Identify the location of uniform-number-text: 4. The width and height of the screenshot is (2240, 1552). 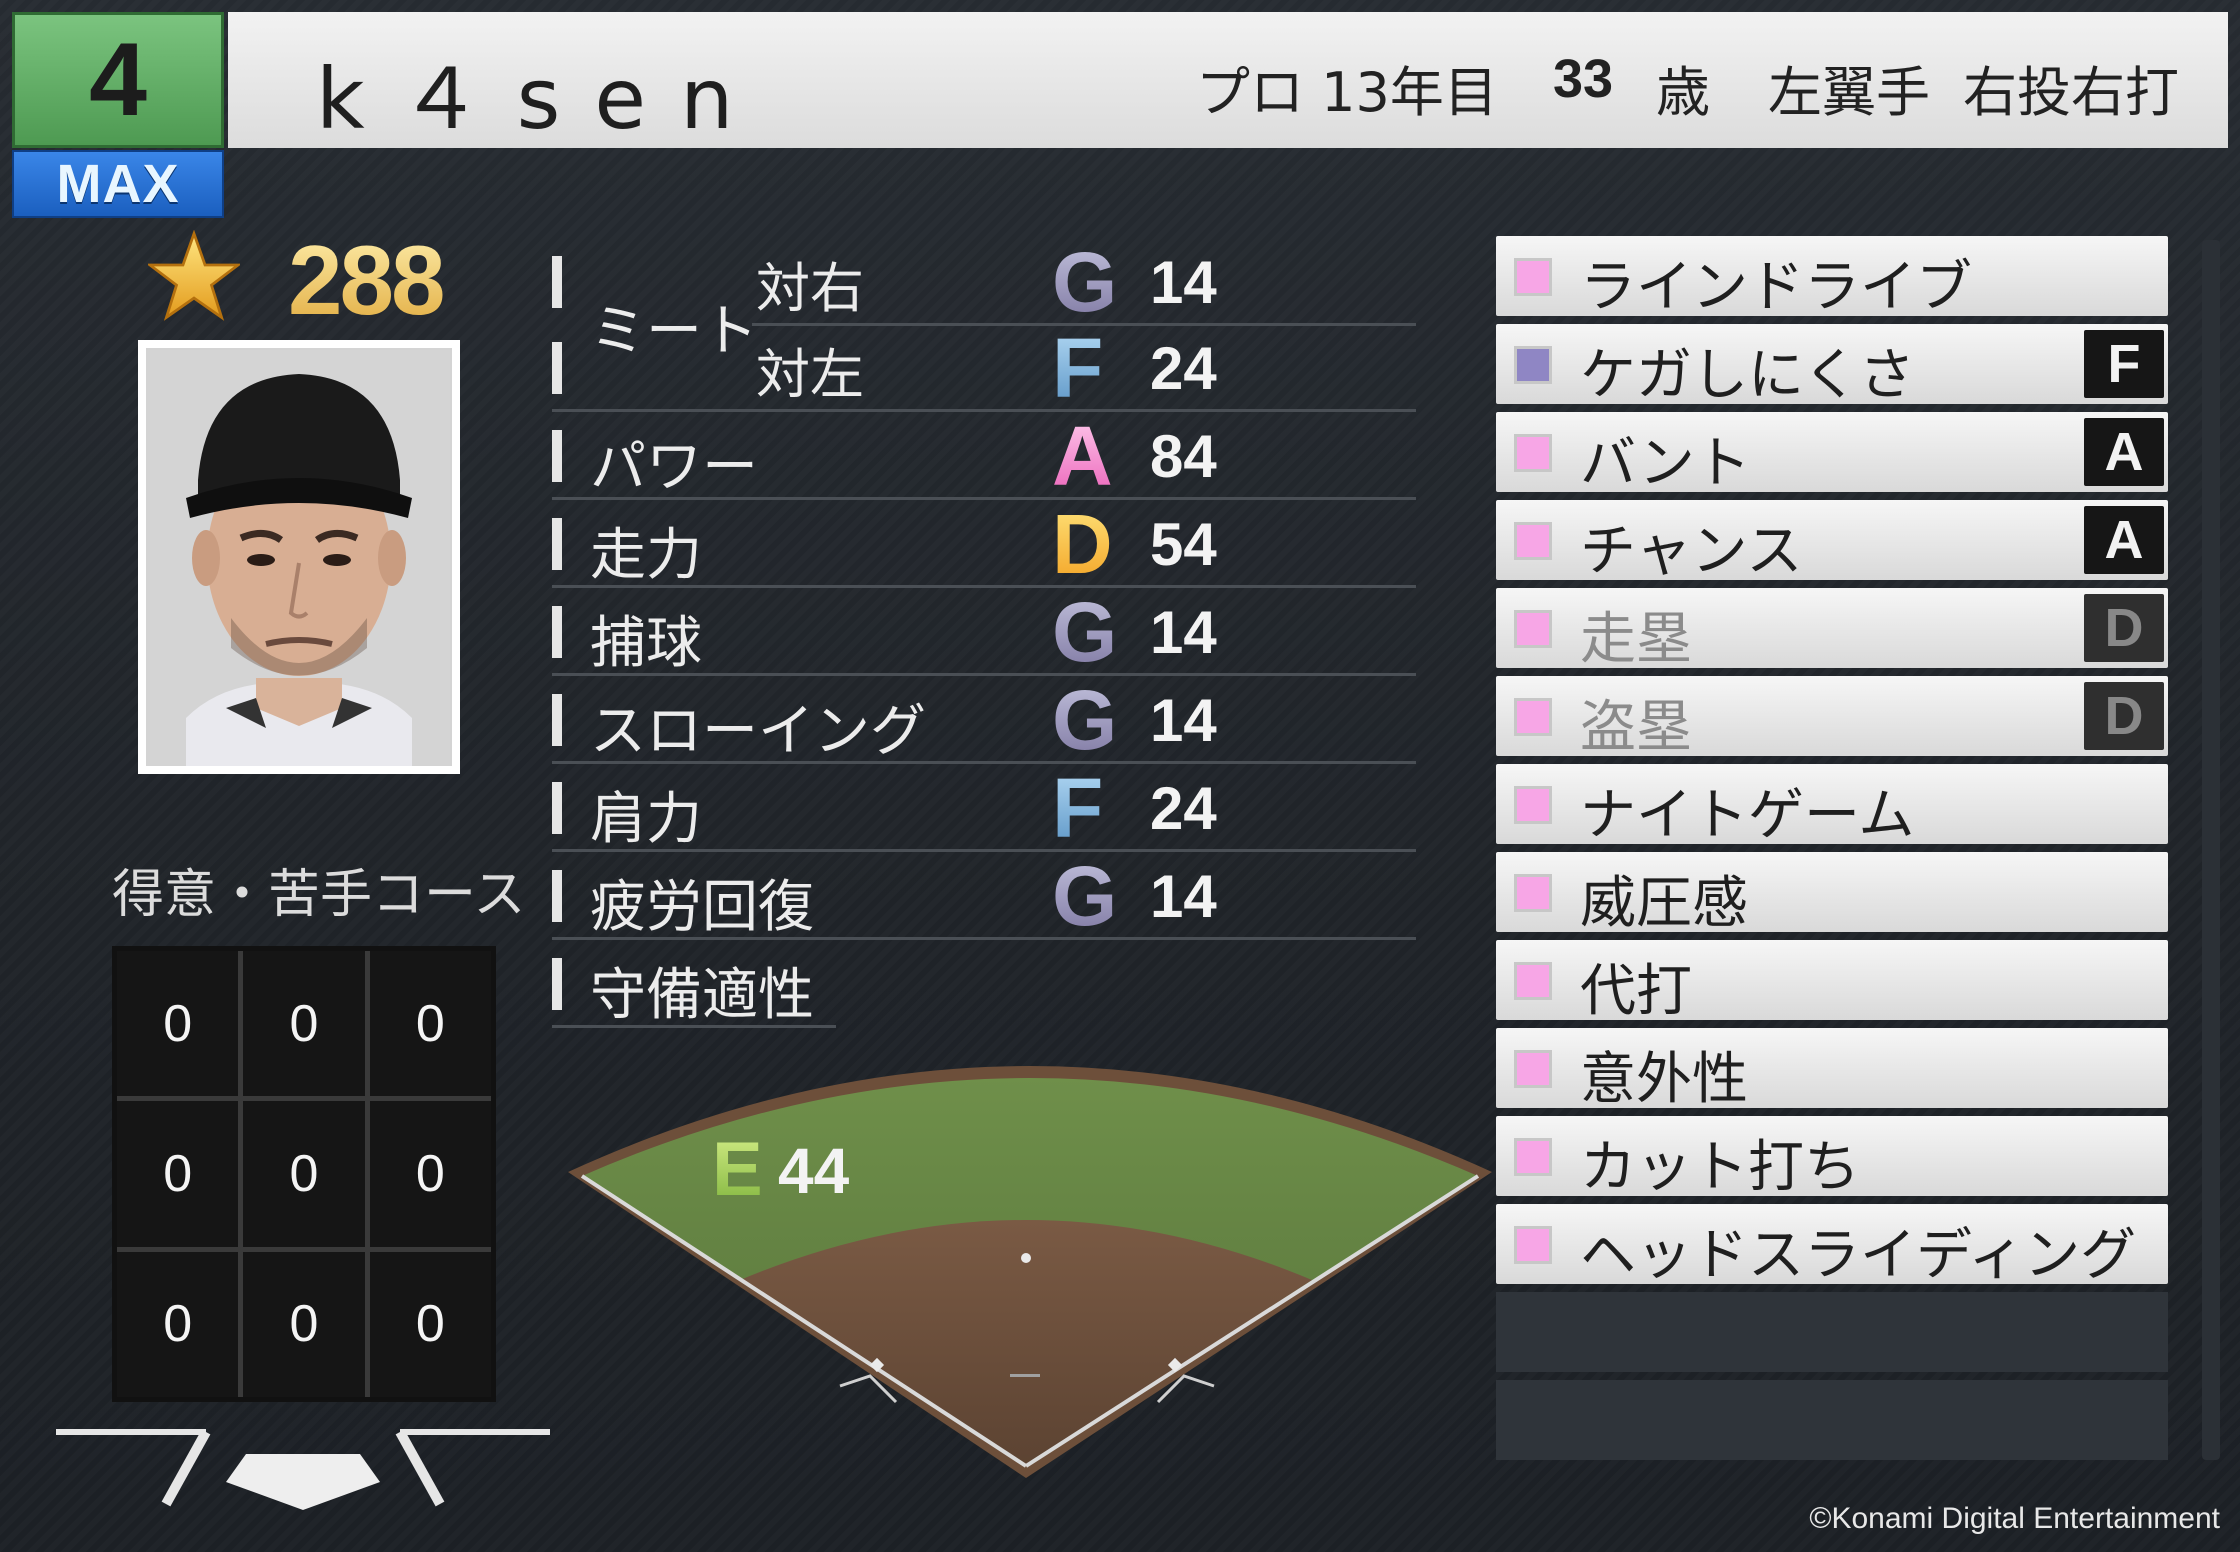
(118, 79).